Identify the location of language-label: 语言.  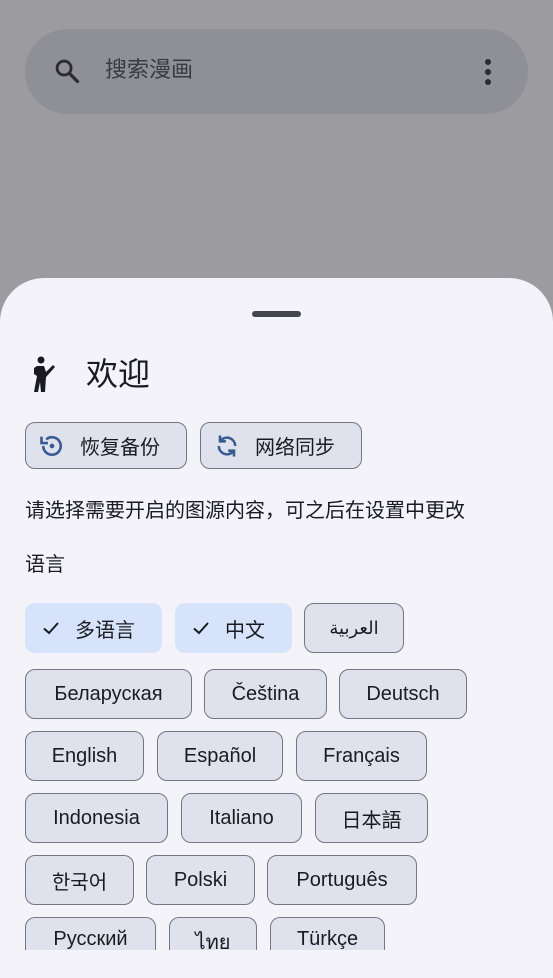
(45, 564).